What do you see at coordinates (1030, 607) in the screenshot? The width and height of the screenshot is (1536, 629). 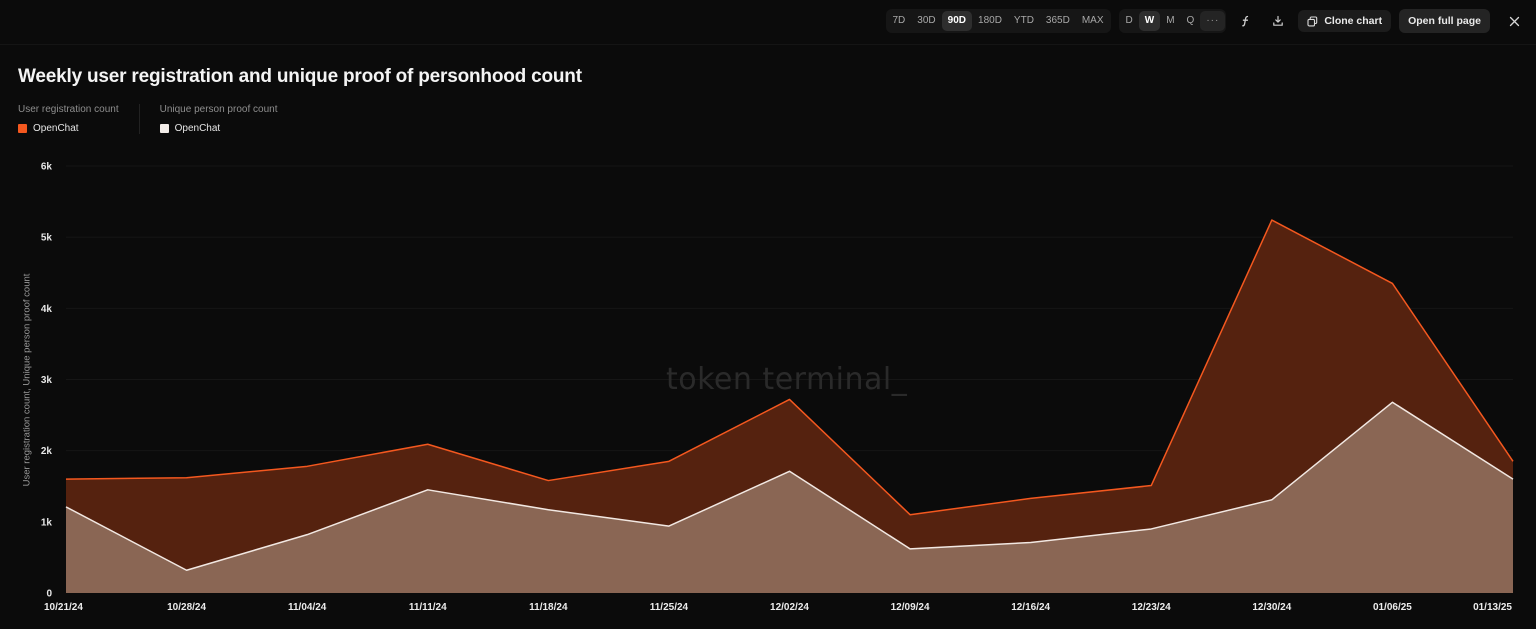 I see `x-tick-label: 12/16/24` at bounding box center [1030, 607].